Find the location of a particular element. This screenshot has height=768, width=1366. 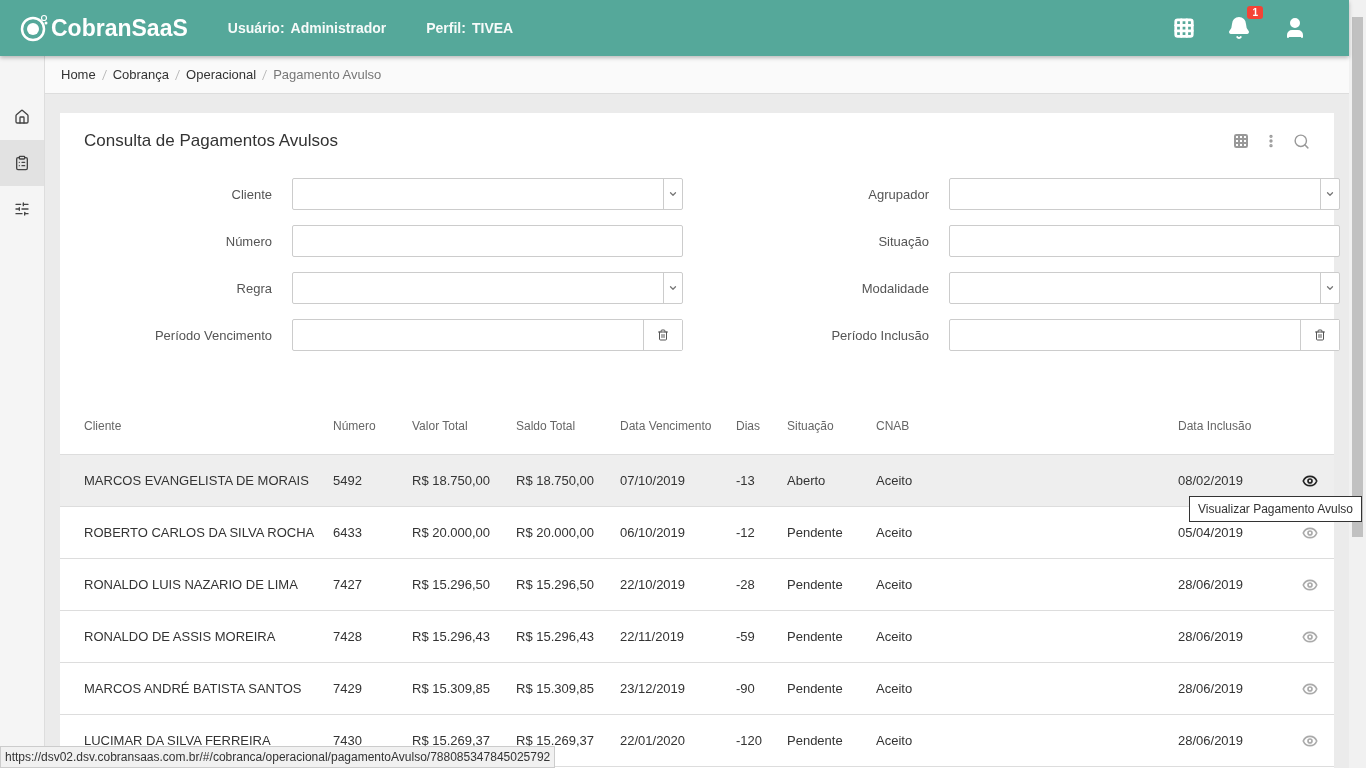

table-cell-text: 22/10/2019 is located at coordinates (653, 584).